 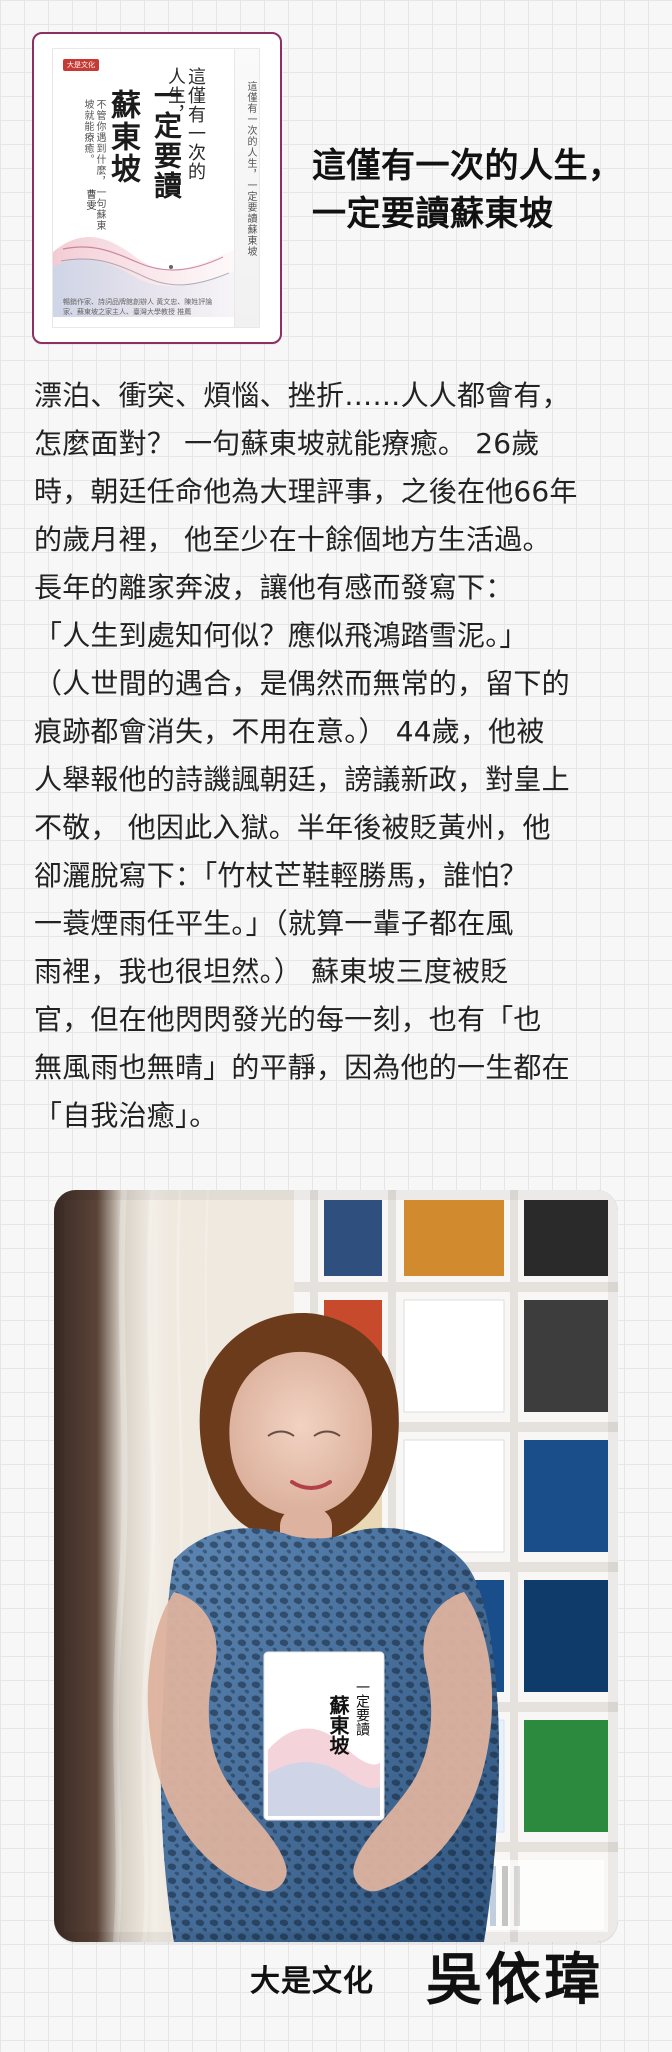 What do you see at coordinates (122, 137) in the screenshot?
I see `cover-title-name: 蘇東坡` at bounding box center [122, 137].